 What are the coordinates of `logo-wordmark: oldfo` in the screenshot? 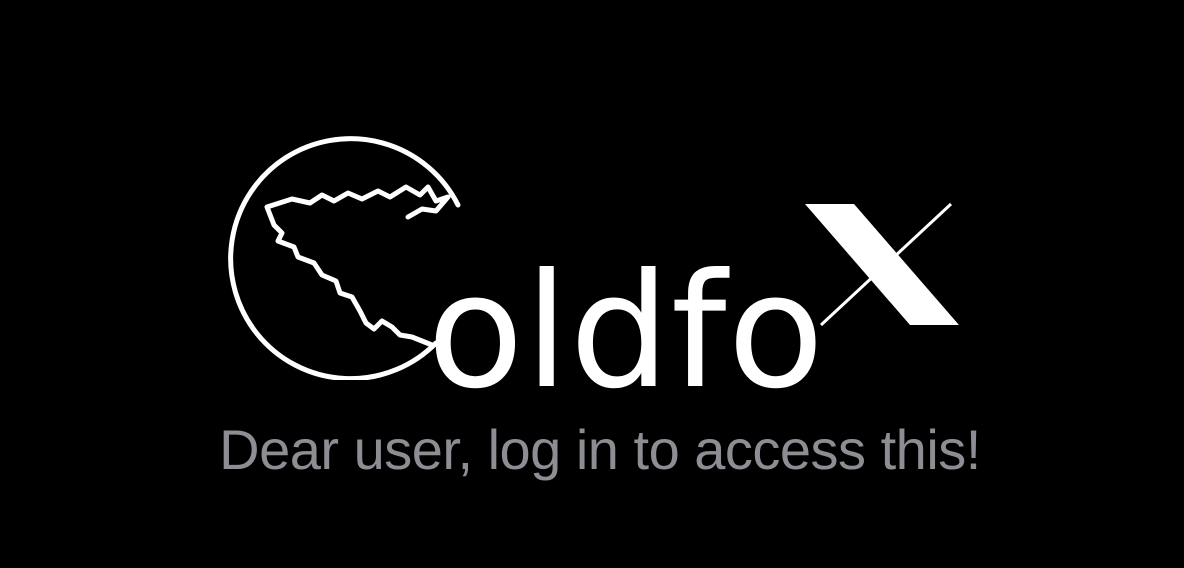 It's located at (626, 332).